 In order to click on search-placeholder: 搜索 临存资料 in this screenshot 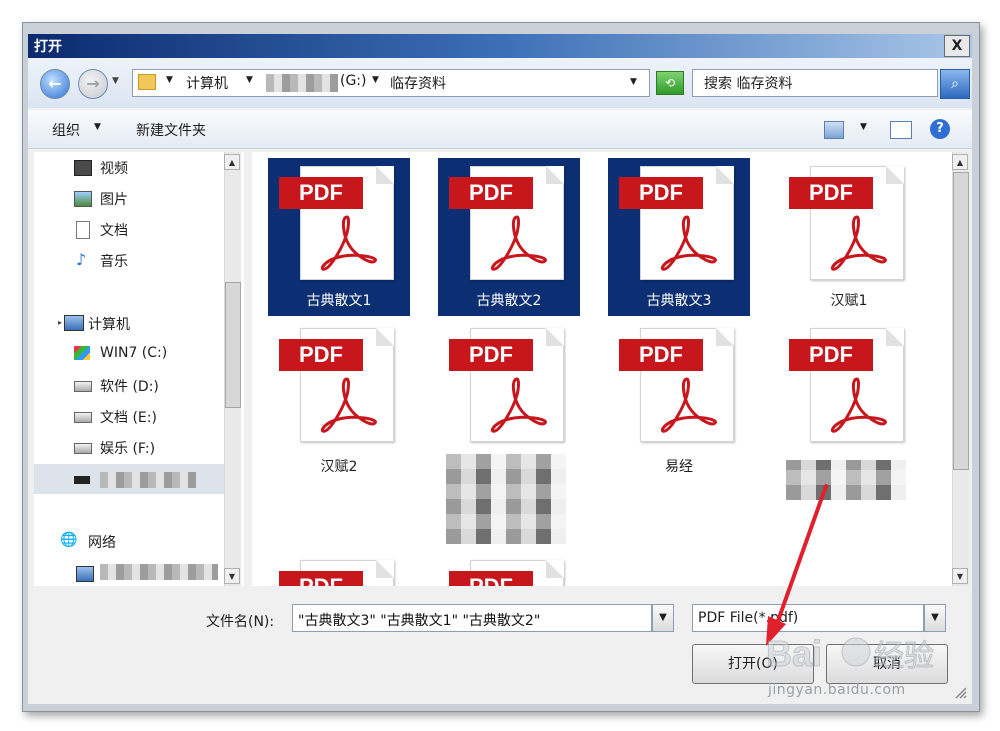, I will do `click(748, 84)`.